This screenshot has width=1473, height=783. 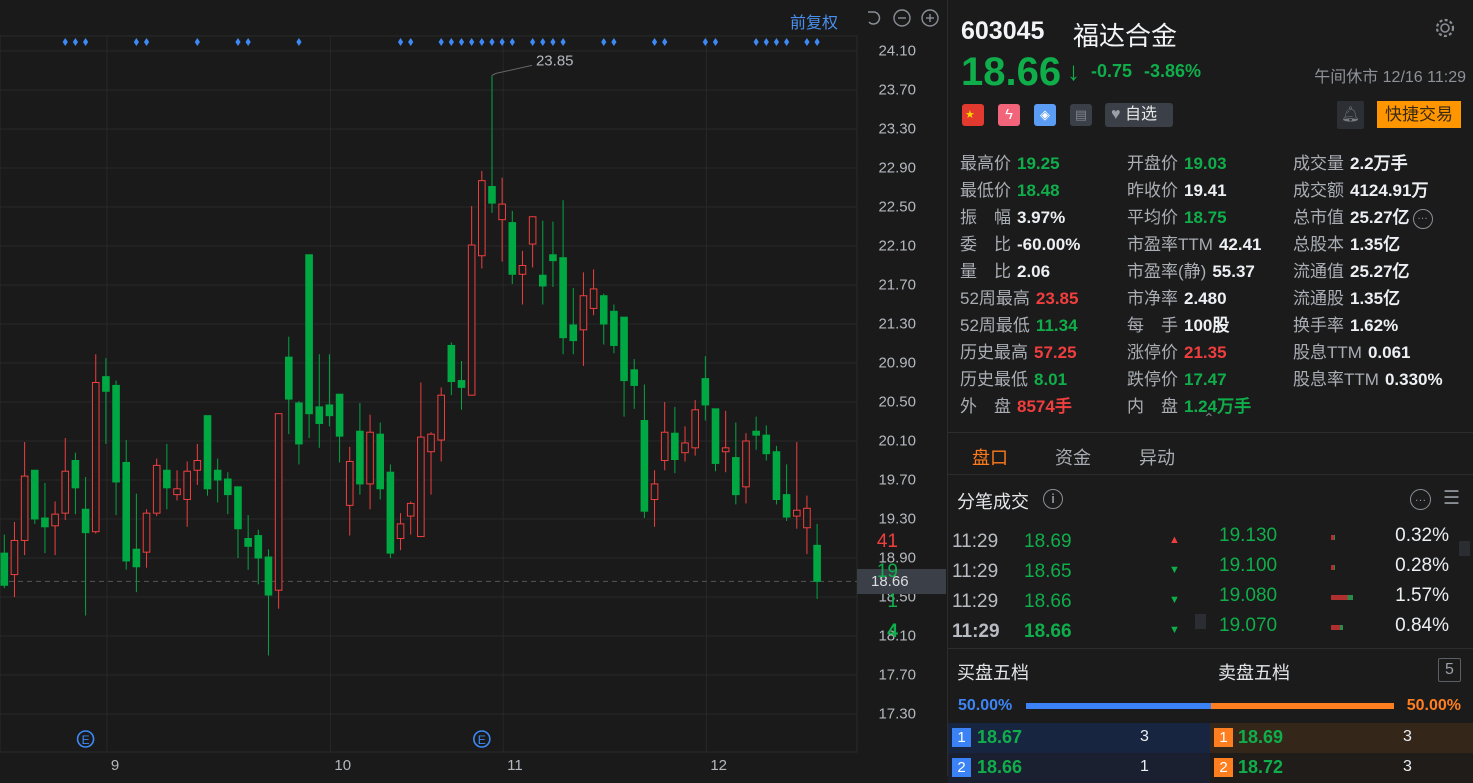 I want to click on reset-icon, so click(x=874, y=18).